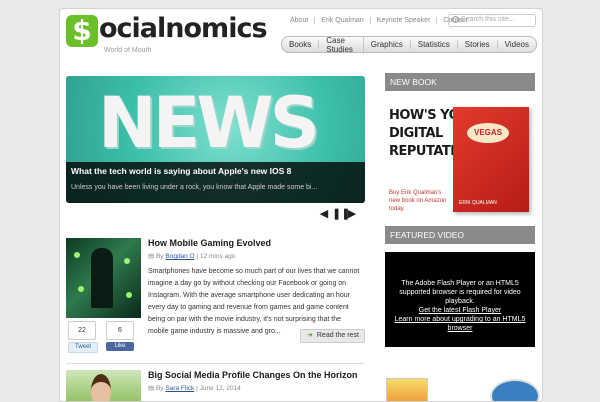 This screenshot has height=402, width=600. Describe the element at coordinates (460, 235) in the screenshot. I see `featured-video-heading: FEATURED VIDEO` at that location.